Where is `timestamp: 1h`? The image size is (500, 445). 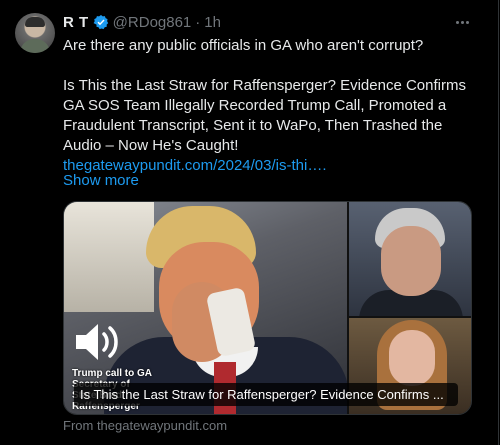
timestamp: 1h is located at coordinates (212, 22).